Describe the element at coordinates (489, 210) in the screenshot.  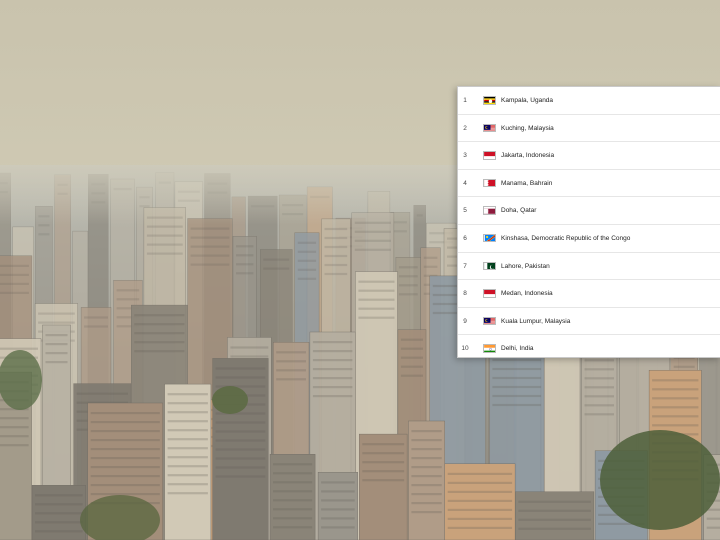
I see `qatar-flag-icon` at that location.